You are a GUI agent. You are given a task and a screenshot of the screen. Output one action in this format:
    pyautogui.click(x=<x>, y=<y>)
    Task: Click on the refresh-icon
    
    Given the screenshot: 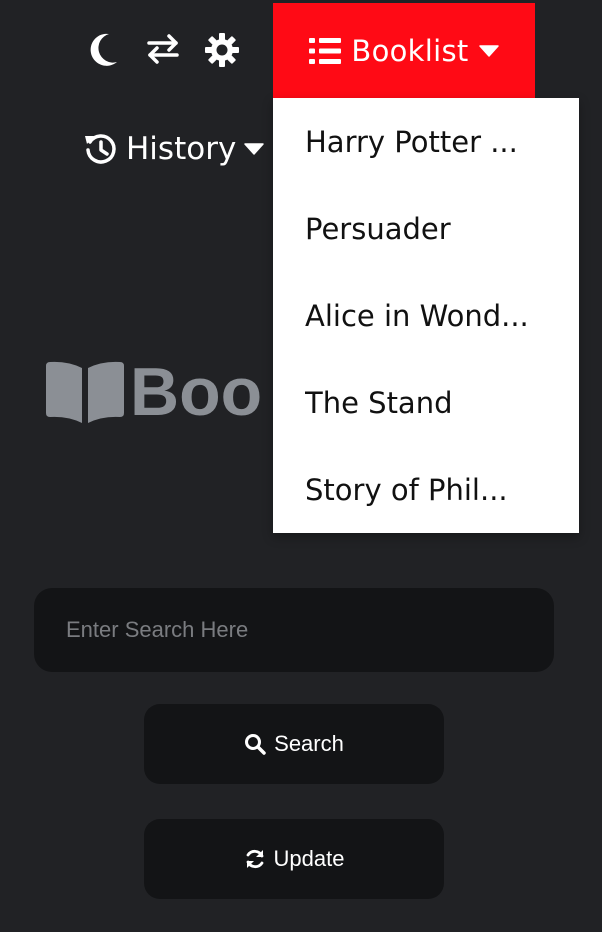 What is the action you would take?
    pyautogui.click(x=254, y=859)
    